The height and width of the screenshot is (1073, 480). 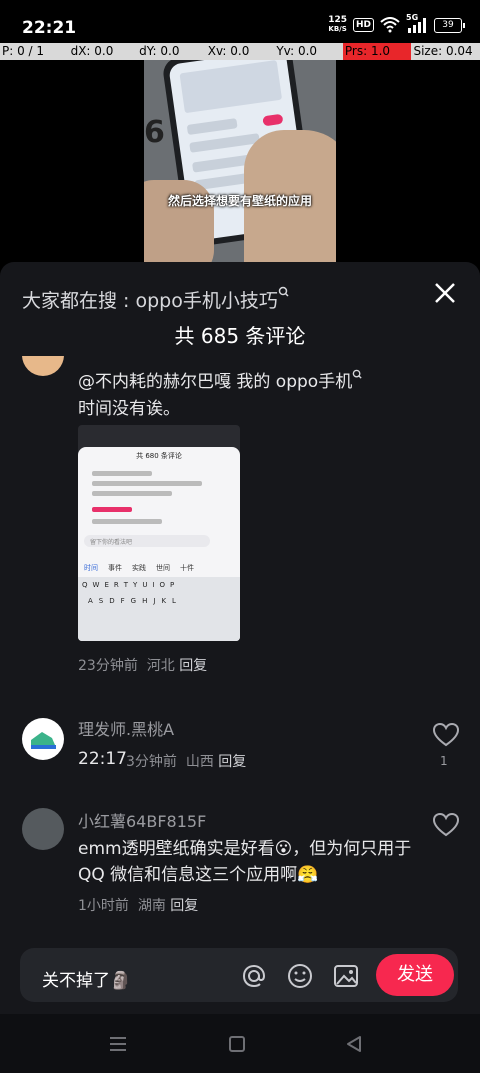 I want to click on debug-yv: Yv: 0.0, so click(x=297, y=51).